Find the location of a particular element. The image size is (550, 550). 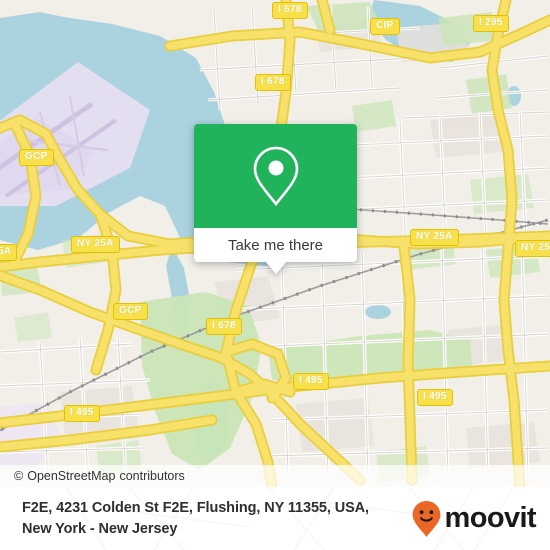

moovit-logo: moovit is located at coordinates (474, 519).